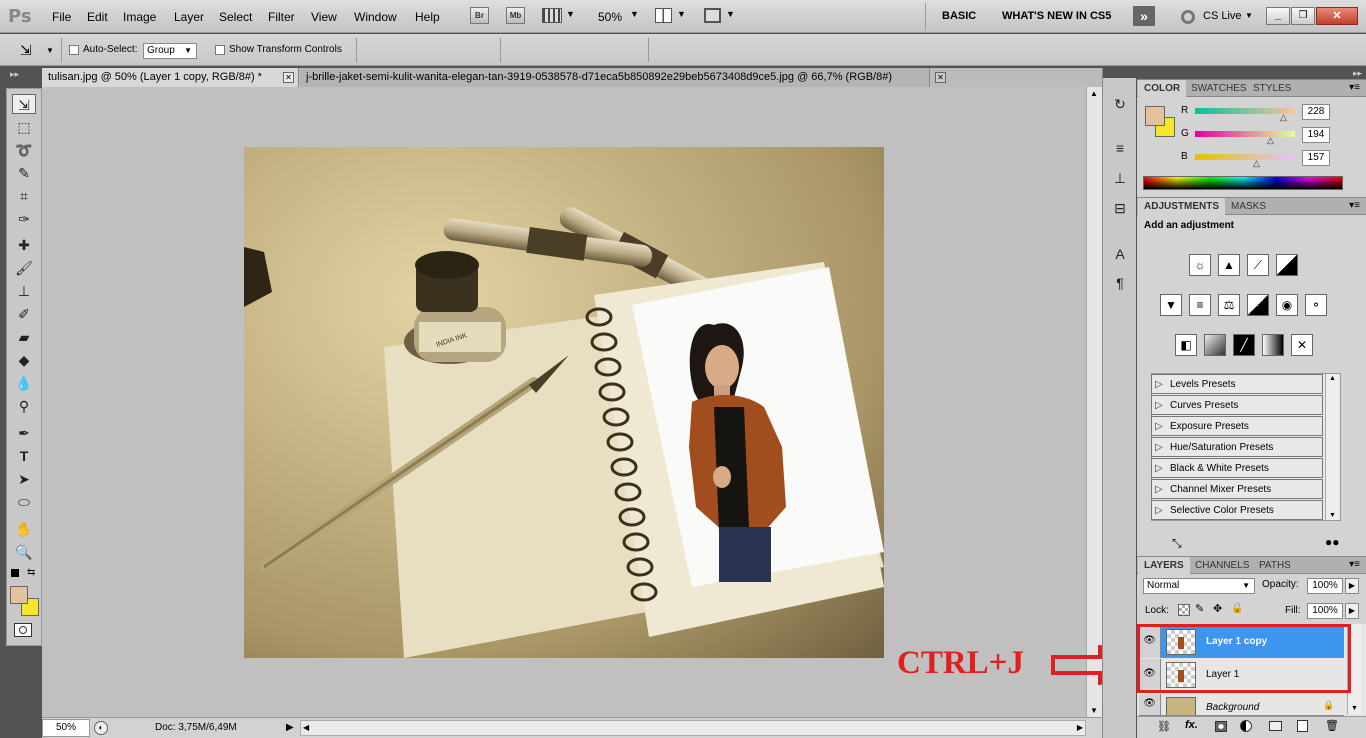 This screenshot has width=1366, height=738. Describe the element at coordinates (1246, 726) in the screenshot. I see `new-adjustment-icon` at that location.